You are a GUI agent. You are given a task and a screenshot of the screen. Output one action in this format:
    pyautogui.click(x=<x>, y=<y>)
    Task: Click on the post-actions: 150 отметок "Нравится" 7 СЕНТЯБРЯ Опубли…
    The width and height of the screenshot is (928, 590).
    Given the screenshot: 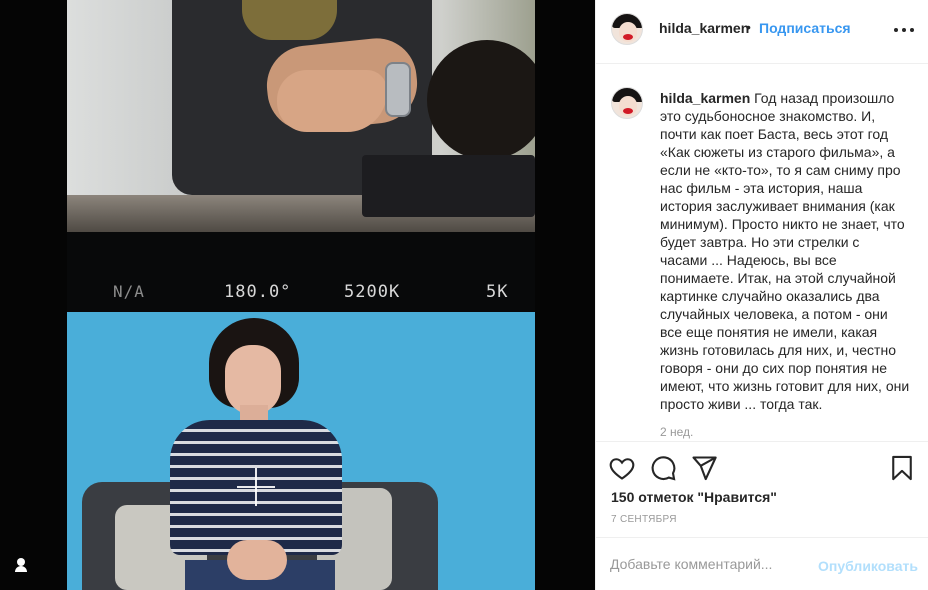 What is the action you would take?
    pyautogui.click(x=762, y=515)
    